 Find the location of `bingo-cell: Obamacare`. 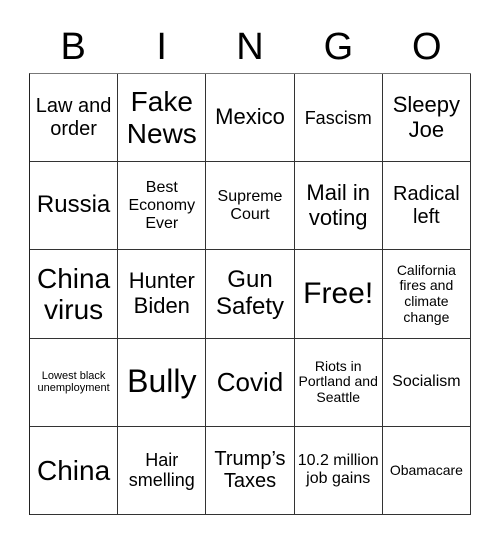

bingo-cell: Obamacare is located at coordinates (426, 470).